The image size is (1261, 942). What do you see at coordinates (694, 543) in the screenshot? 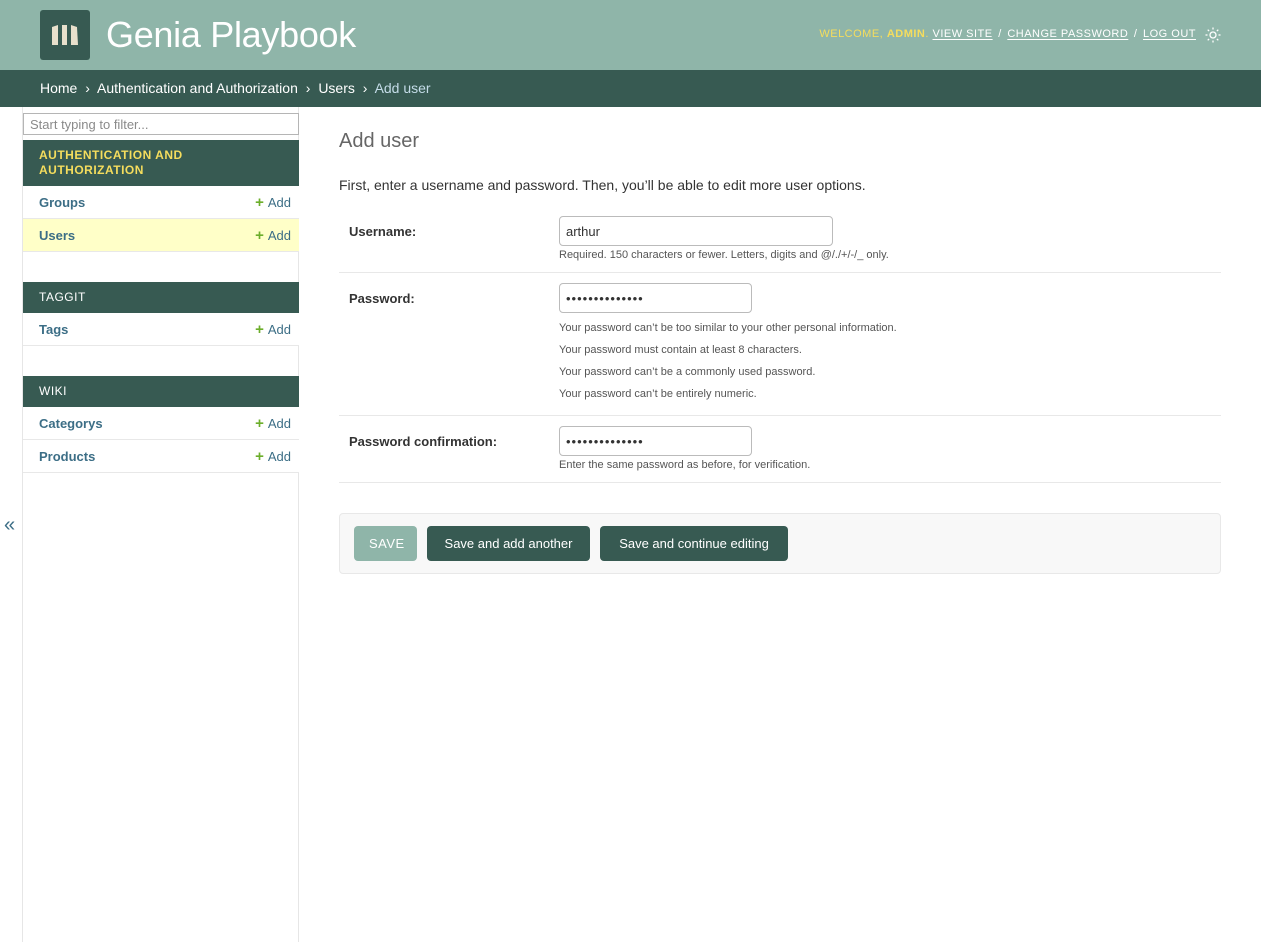
I see `save-and-continue-button: Save and continue editing` at bounding box center [694, 543].